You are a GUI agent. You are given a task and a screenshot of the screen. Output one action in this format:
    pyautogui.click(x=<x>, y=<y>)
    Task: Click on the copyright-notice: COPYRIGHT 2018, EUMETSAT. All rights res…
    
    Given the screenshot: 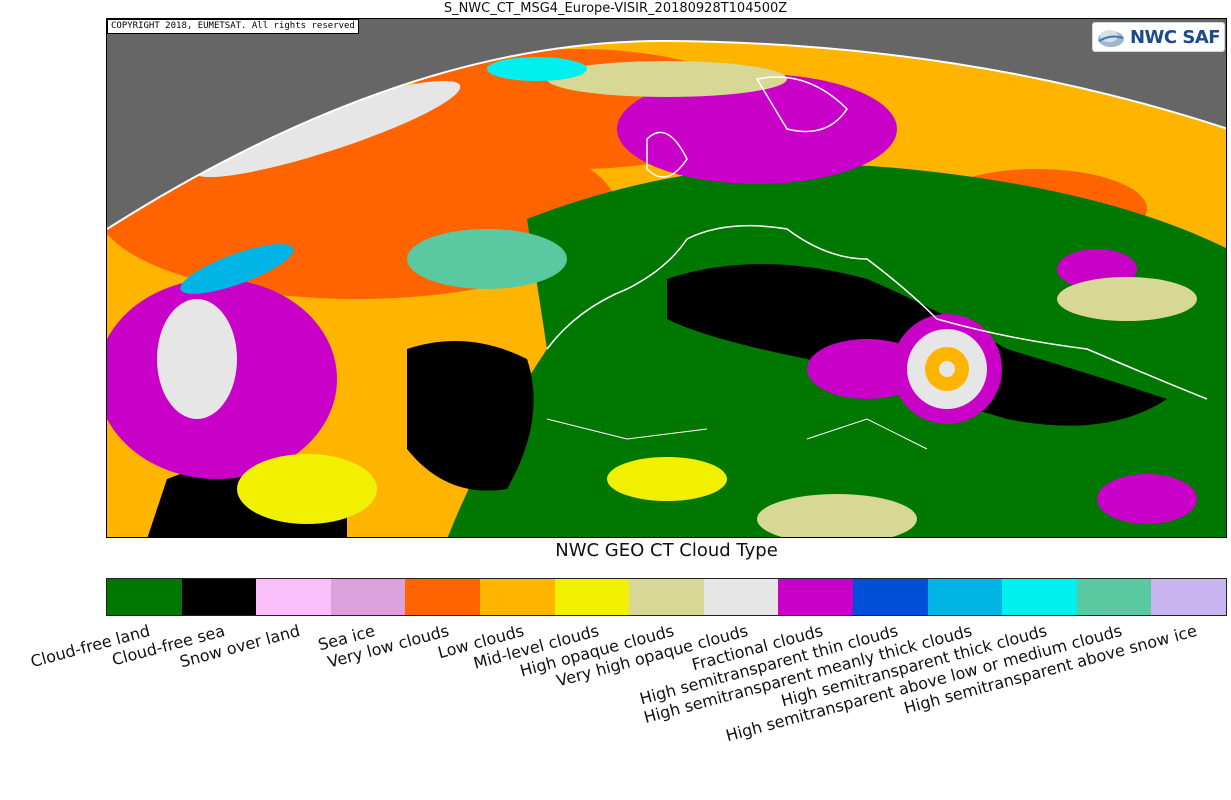 What is the action you would take?
    pyautogui.click(x=233, y=26)
    